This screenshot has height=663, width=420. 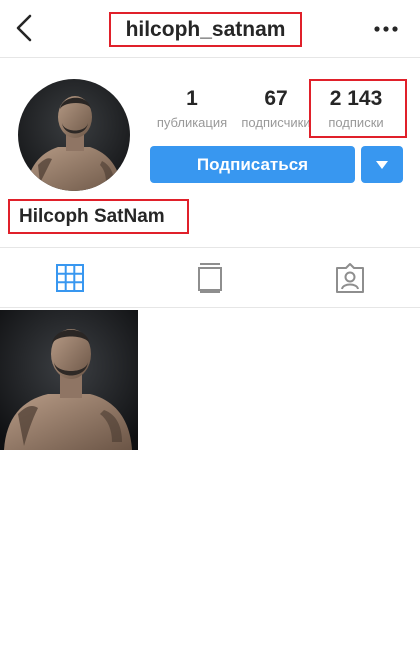 I want to click on posts-count: 1, so click(x=192, y=98).